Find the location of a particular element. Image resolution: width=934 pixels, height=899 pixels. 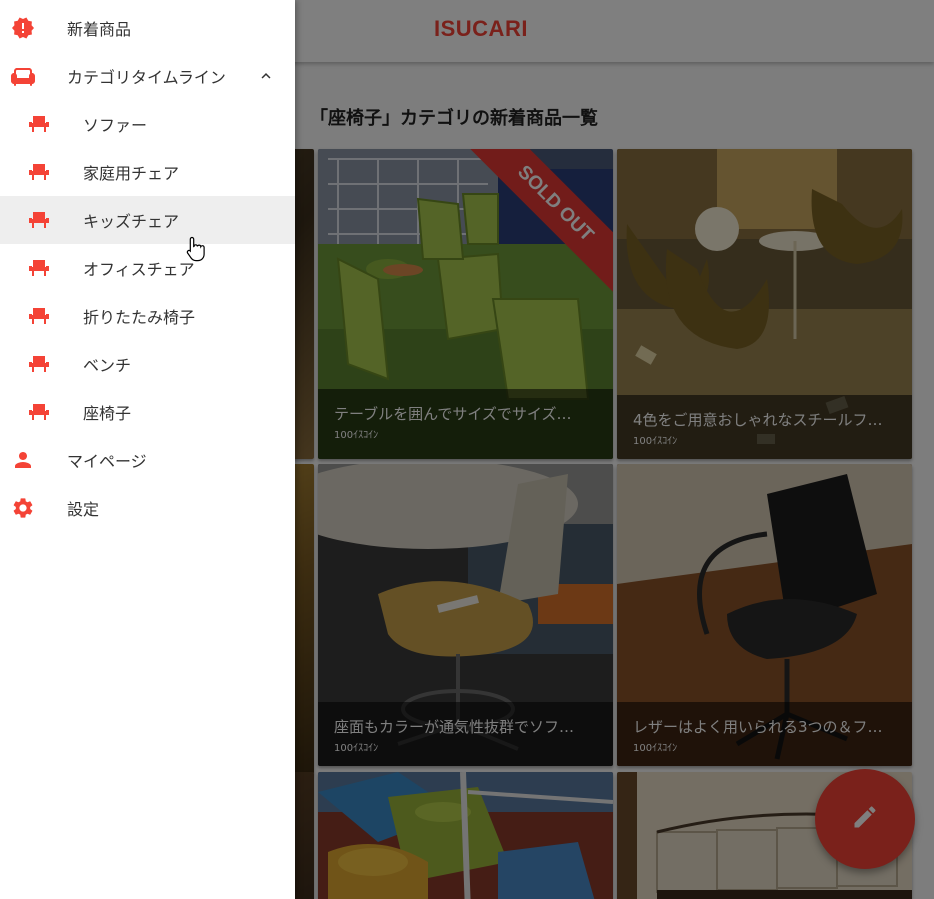

nav-item-label: カテゴリタイムライン is located at coordinates (146, 77).